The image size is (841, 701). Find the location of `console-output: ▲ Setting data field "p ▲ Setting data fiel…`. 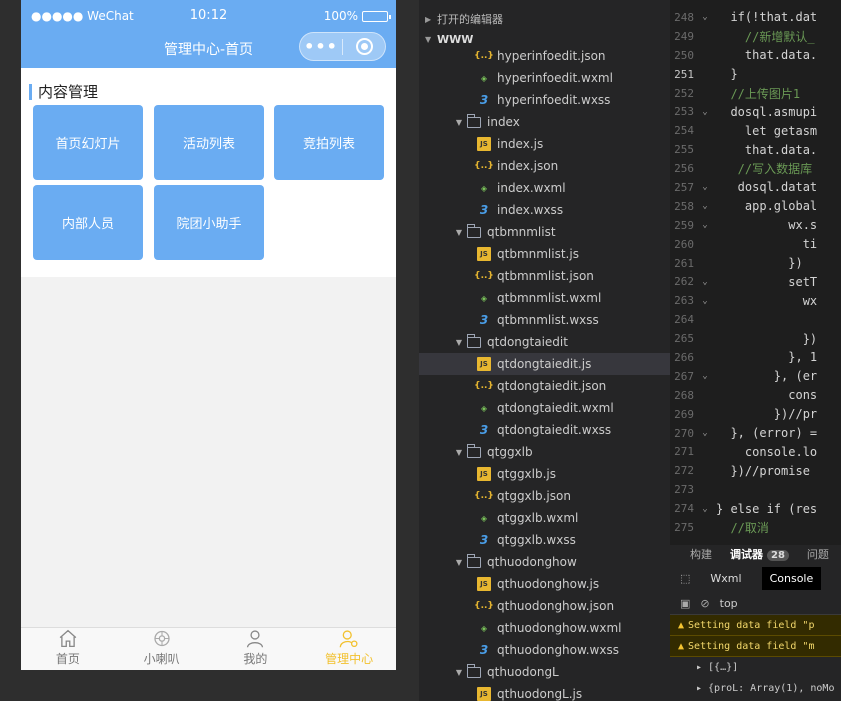

console-output: ▲ Setting data field "p ▲ Setting data fiel… is located at coordinates (755, 657).